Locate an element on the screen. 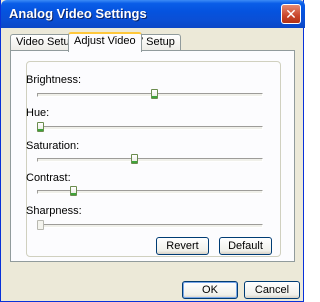  hue-label: Hue: is located at coordinates (38, 113).